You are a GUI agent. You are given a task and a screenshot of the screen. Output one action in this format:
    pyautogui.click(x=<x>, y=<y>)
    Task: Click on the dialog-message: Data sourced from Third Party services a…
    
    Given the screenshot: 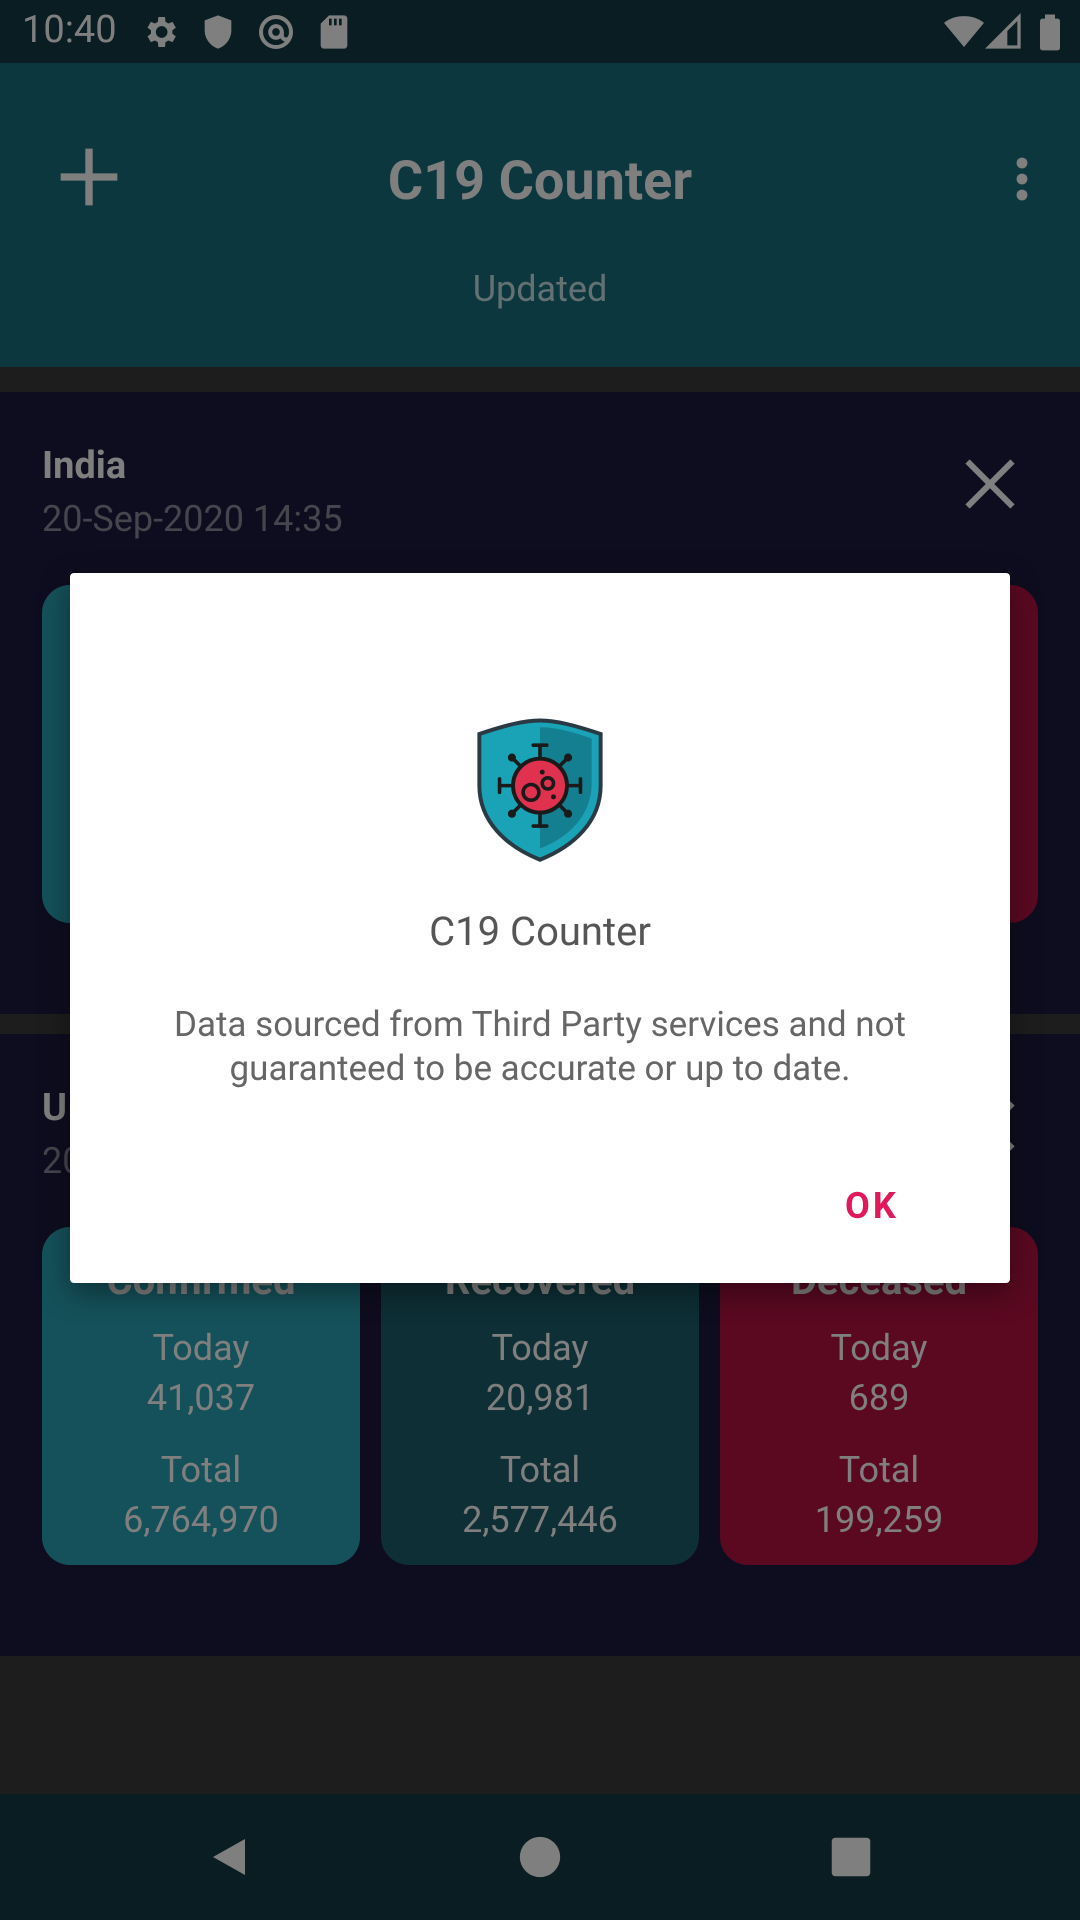 What is the action you would take?
    pyautogui.click(x=540, y=1046)
    